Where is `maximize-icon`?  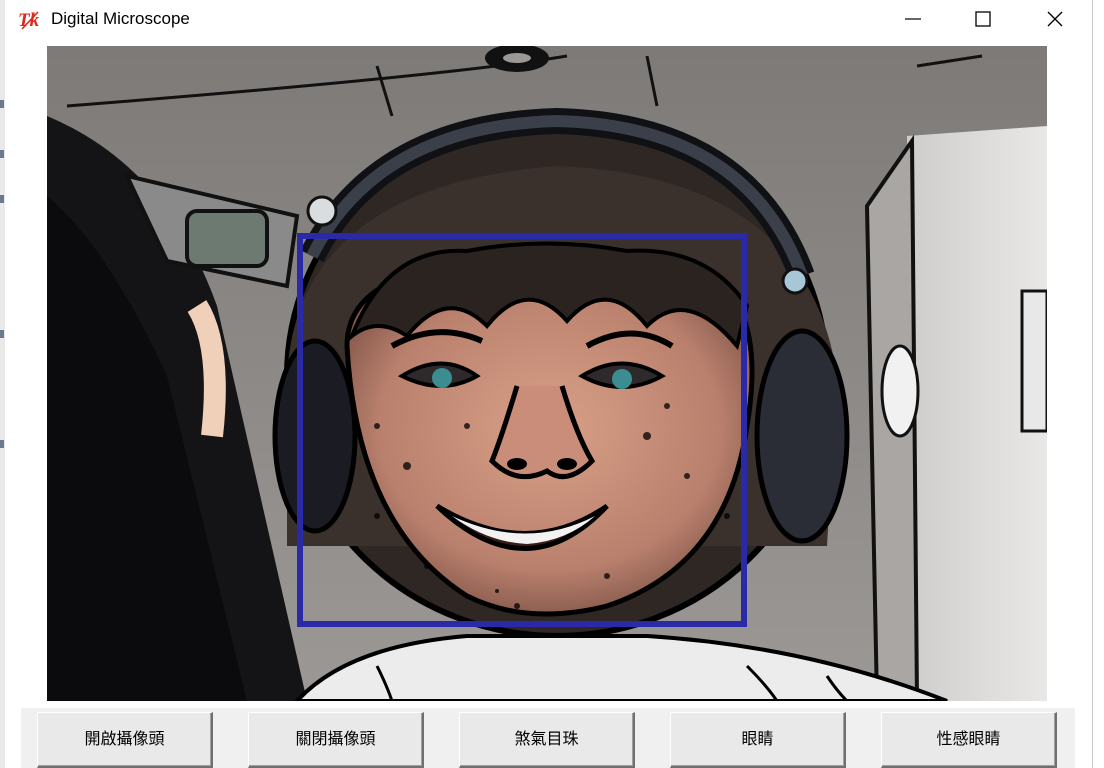
maximize-icon is located at coordinates (983, 19).